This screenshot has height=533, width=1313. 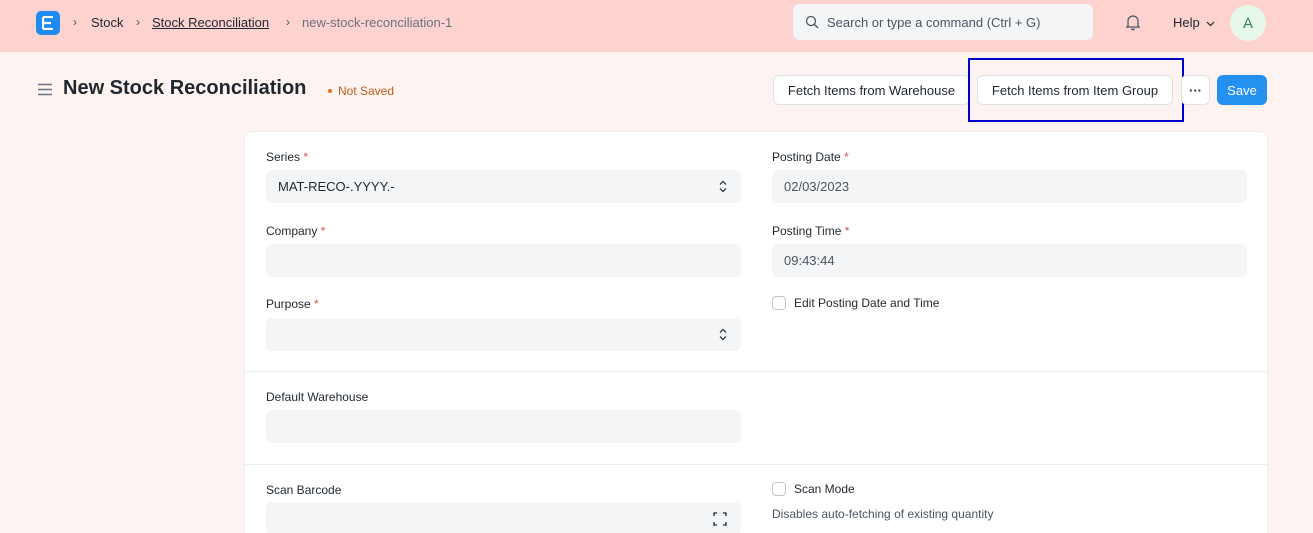 What do you see at coordinates (336, 186) in the screenshot?
I see `series-value: MAT-RECO-.YYYY.-` at bounding box center [336, 186].